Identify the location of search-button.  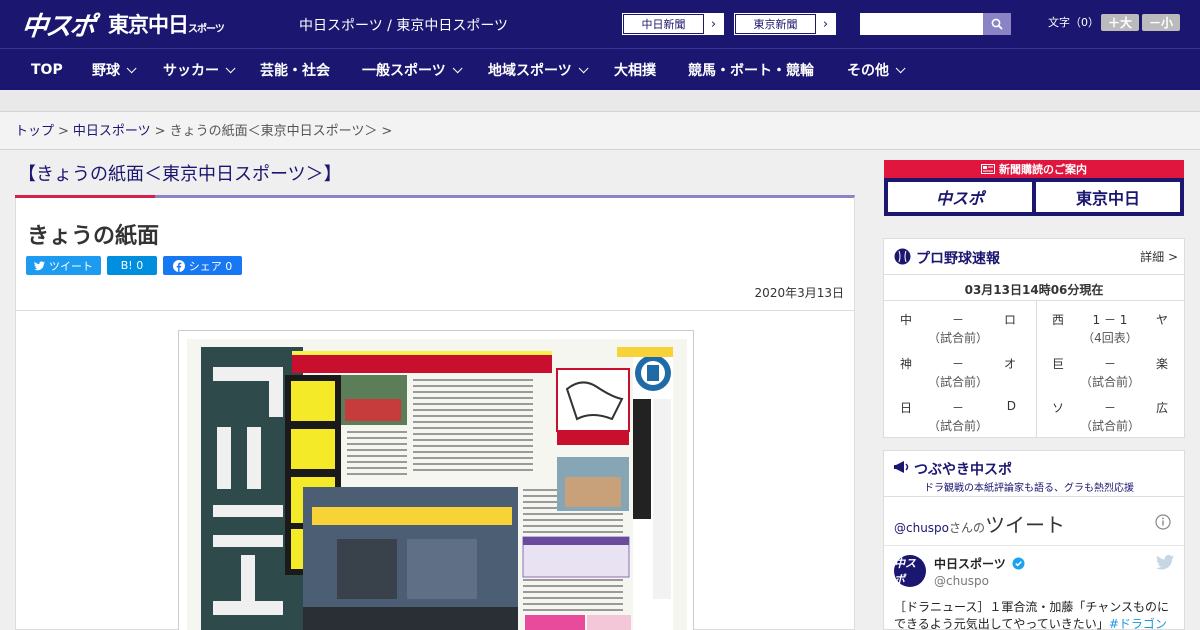
(997, 24).